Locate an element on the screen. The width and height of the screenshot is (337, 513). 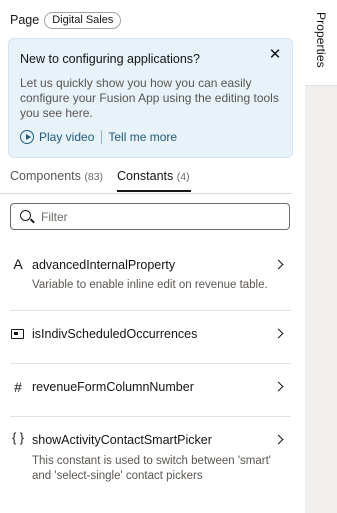
text-icon: A is located at coordinates (18, 264).